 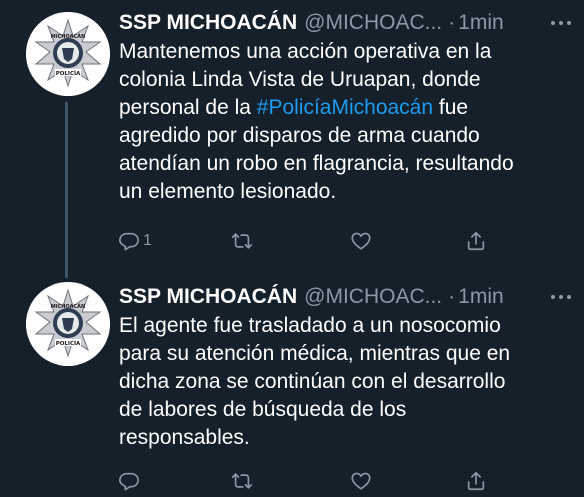 I want to click on tweet-text-line: de labores de búsqueda de los, so click(x=263, y=409).